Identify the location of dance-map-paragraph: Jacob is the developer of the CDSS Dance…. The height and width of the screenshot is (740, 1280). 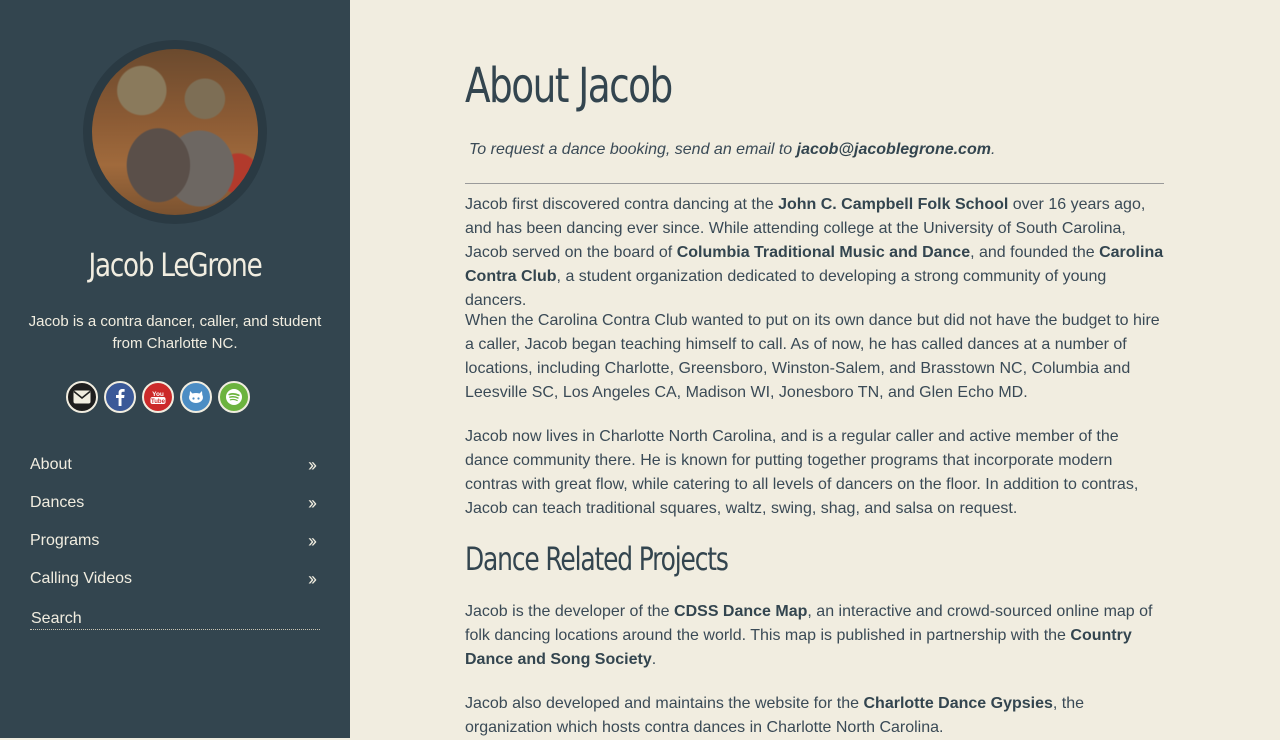
(815, 636).